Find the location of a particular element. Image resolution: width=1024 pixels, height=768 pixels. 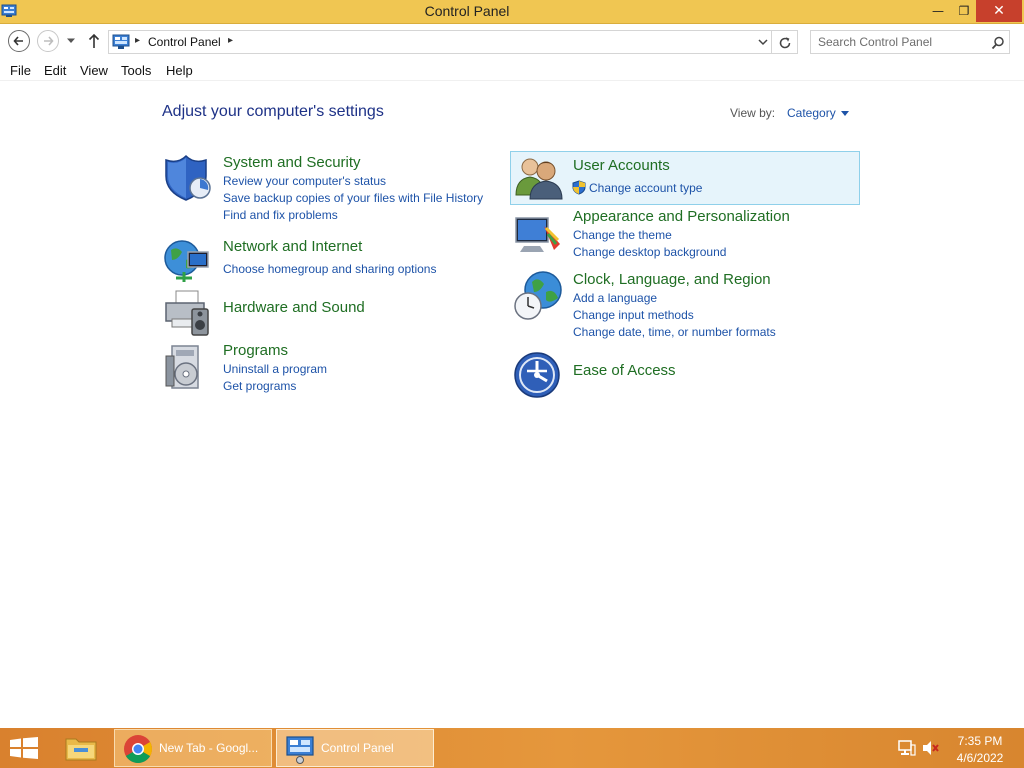

back-button is located at coordinates (19, 41).